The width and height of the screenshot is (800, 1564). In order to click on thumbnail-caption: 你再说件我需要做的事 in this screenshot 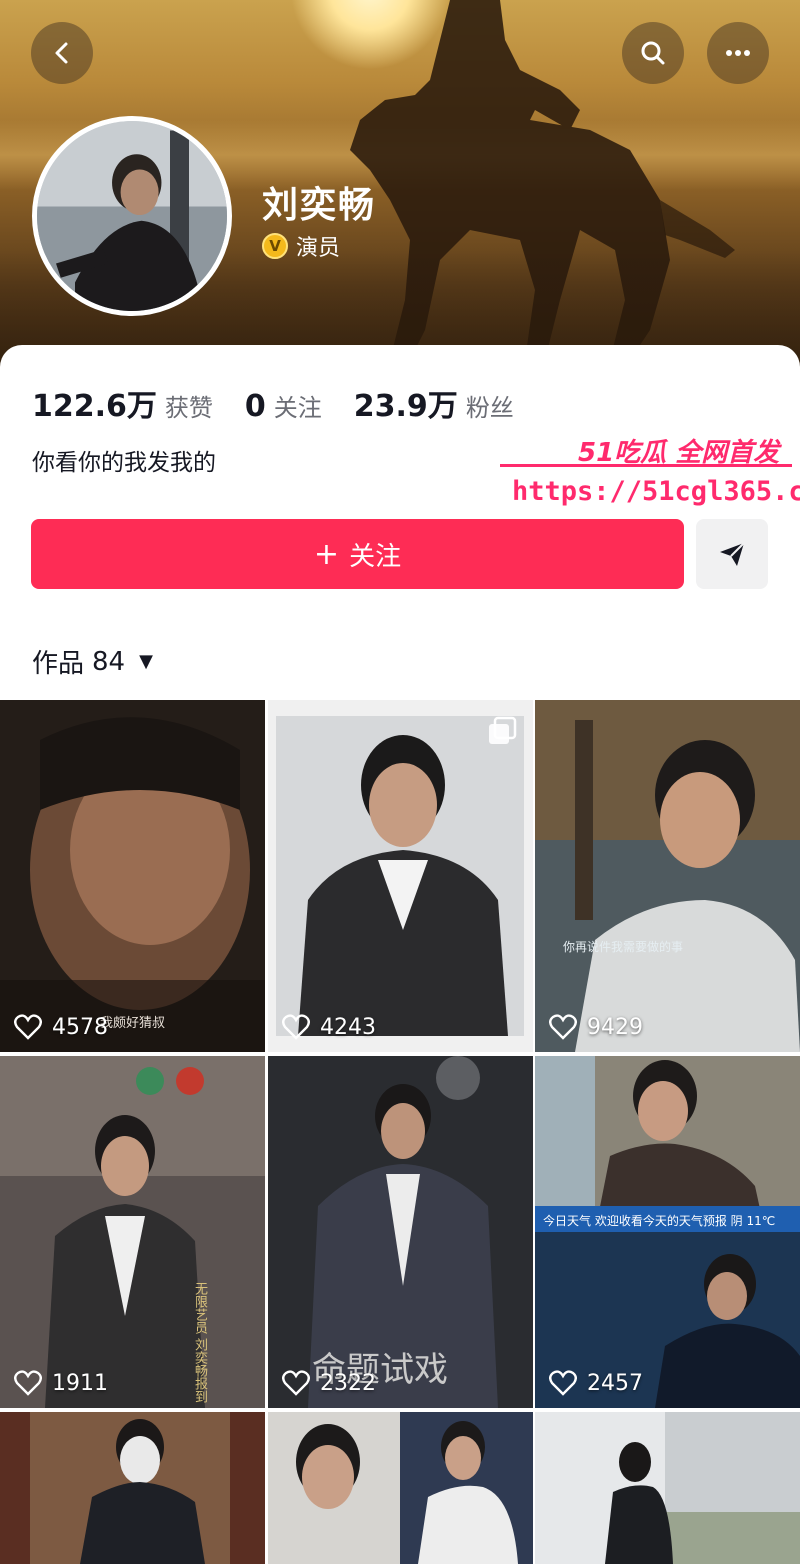, I will do `click(623, 947)`.